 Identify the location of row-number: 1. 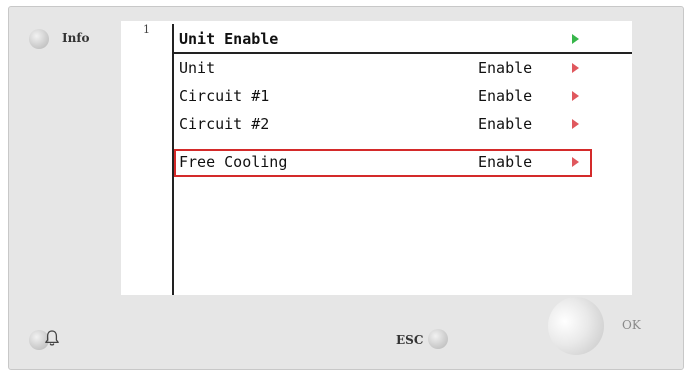
(146, 29).